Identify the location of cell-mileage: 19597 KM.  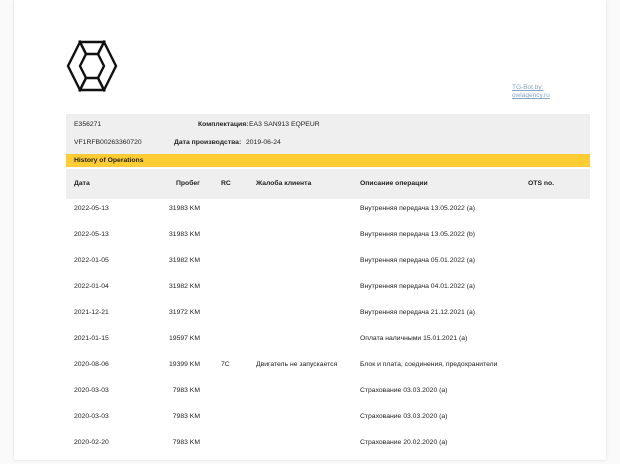
(184, 338).